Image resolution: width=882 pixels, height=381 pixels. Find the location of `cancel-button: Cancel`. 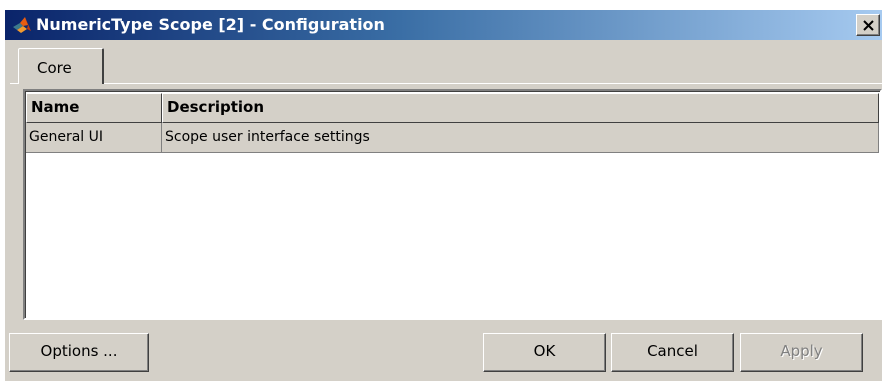

cancel-button: Cancel is located at coordinates (672, 352).